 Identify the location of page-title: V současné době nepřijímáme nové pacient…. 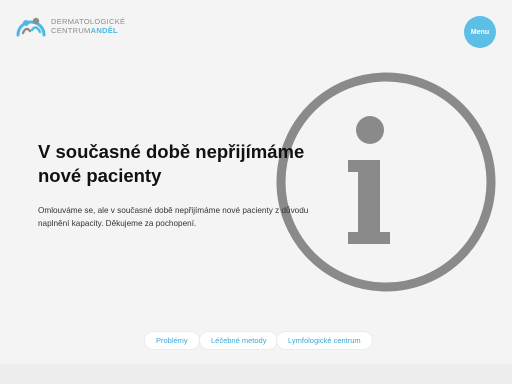
(171, 163).